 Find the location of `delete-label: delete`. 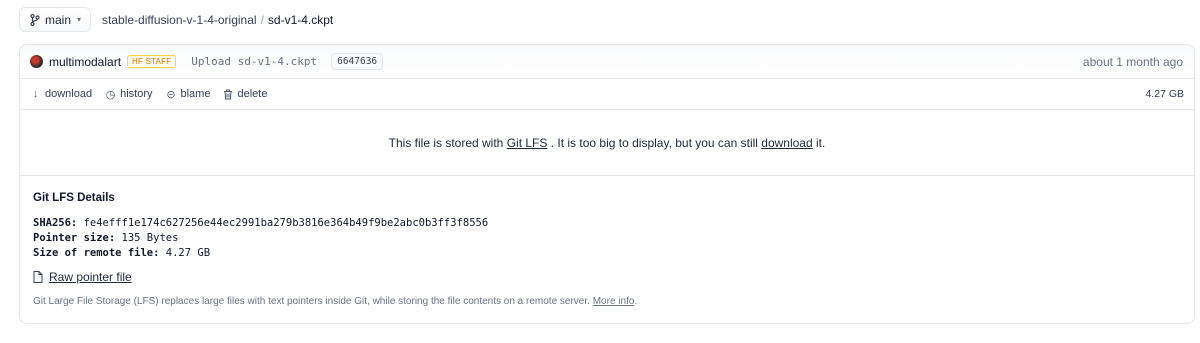

delete-label: delete is located at coordinates (252, 94).